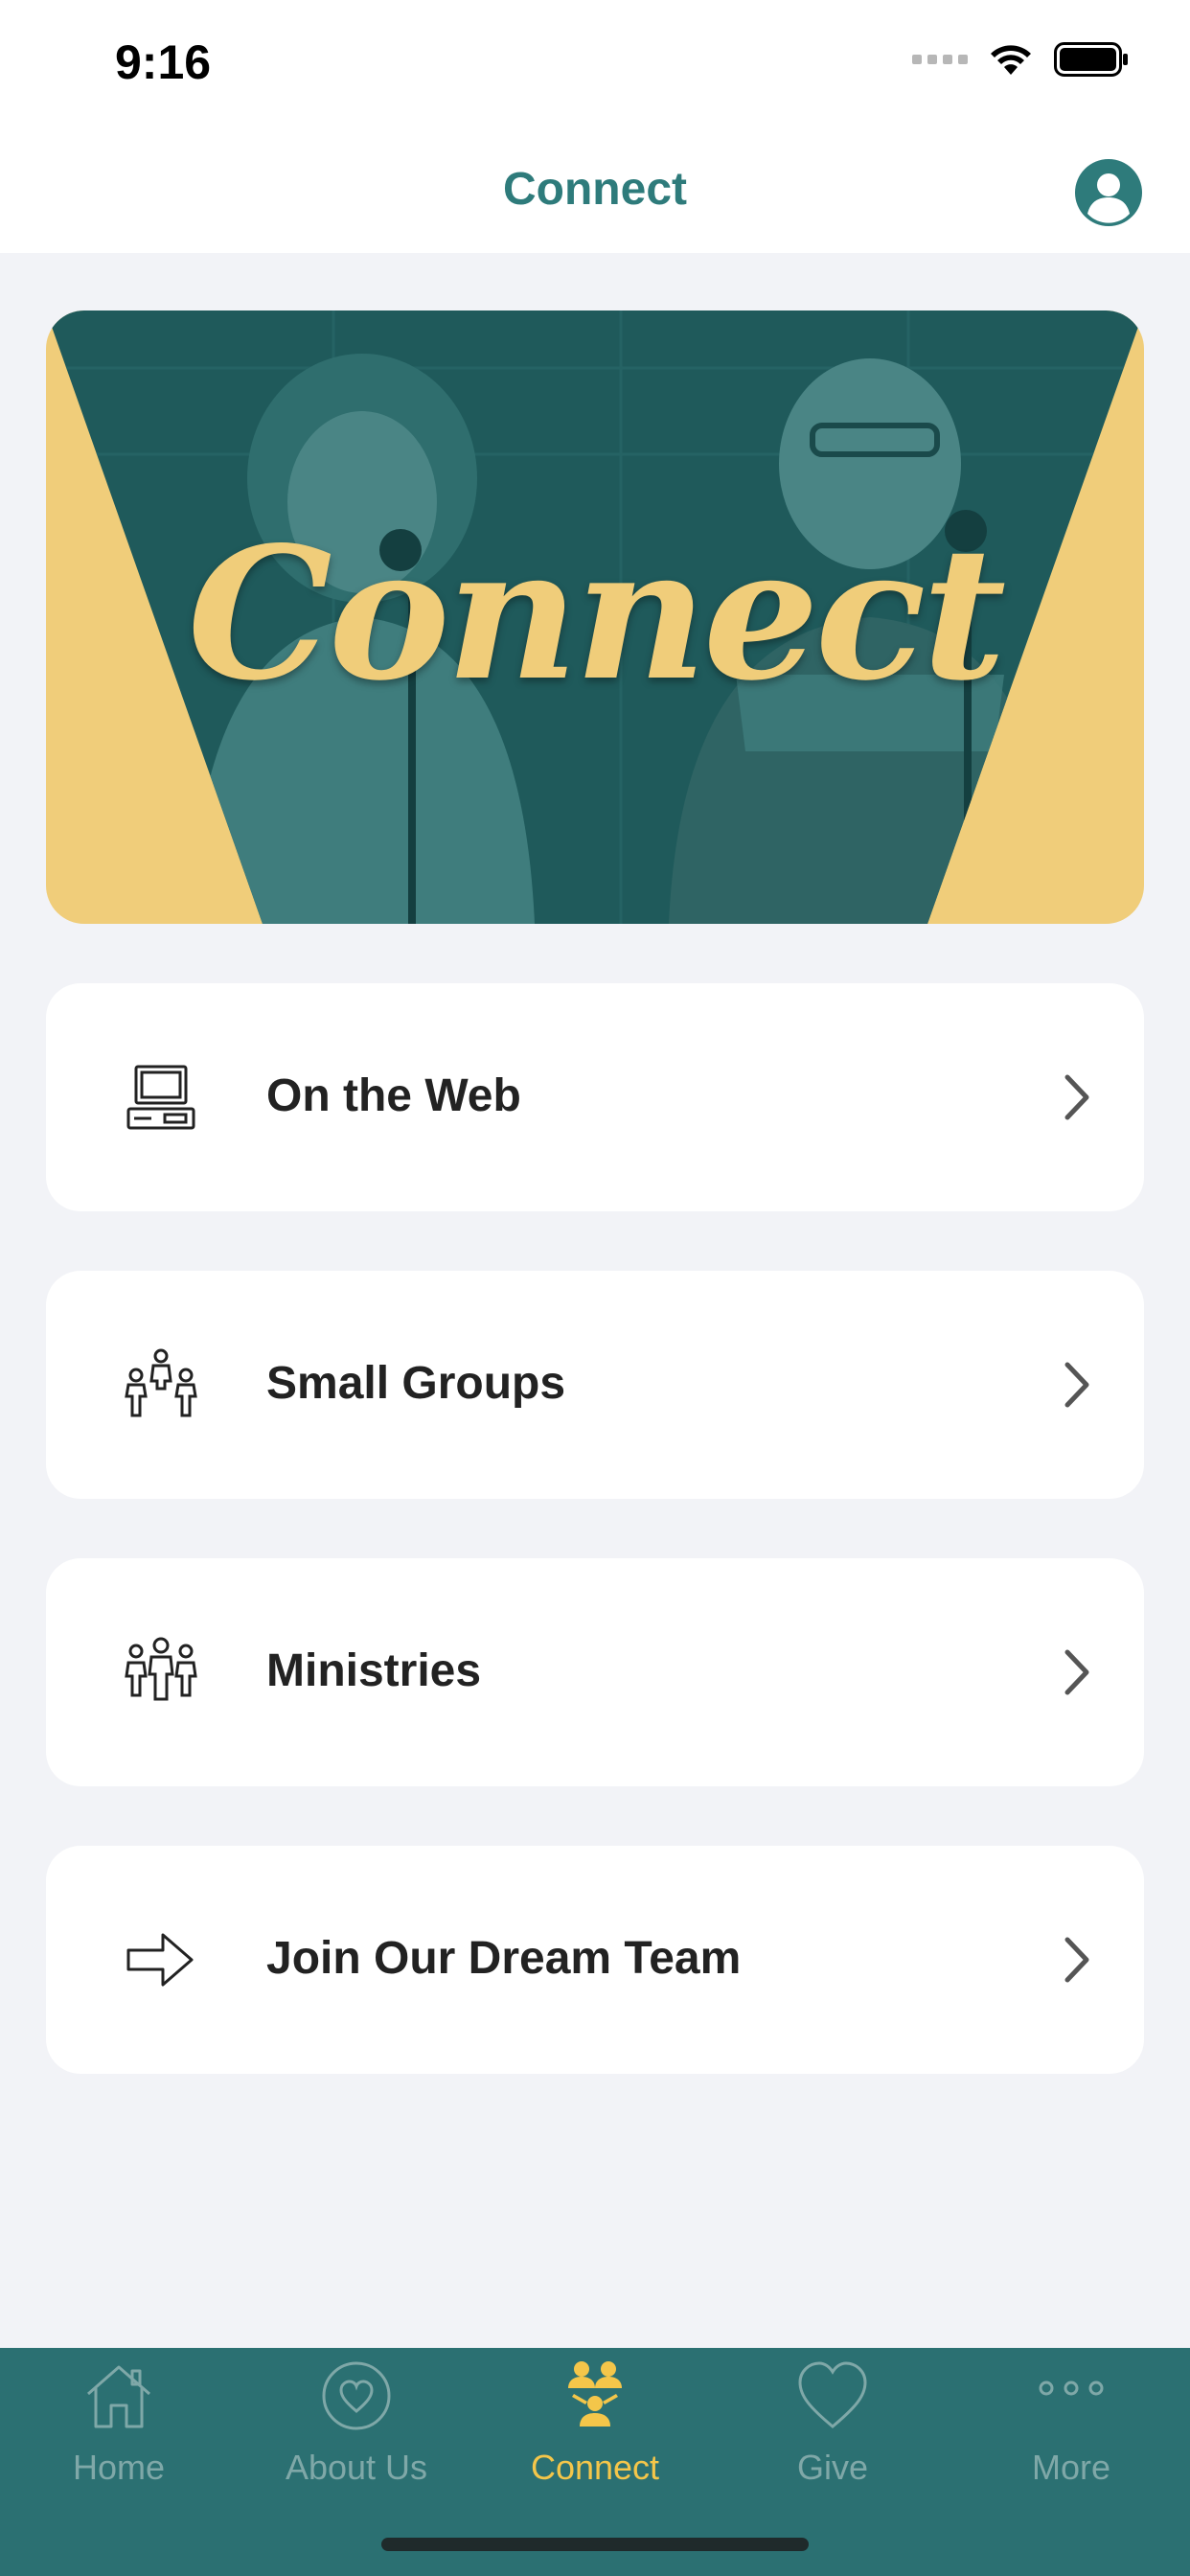 The width and height of the screenshot is (1190, 2576). What do you see at coordinates (595, 1385) in the screenshot?
I see `menu-item-small-groups: Small Groups` at bounding box center [595, 1385].